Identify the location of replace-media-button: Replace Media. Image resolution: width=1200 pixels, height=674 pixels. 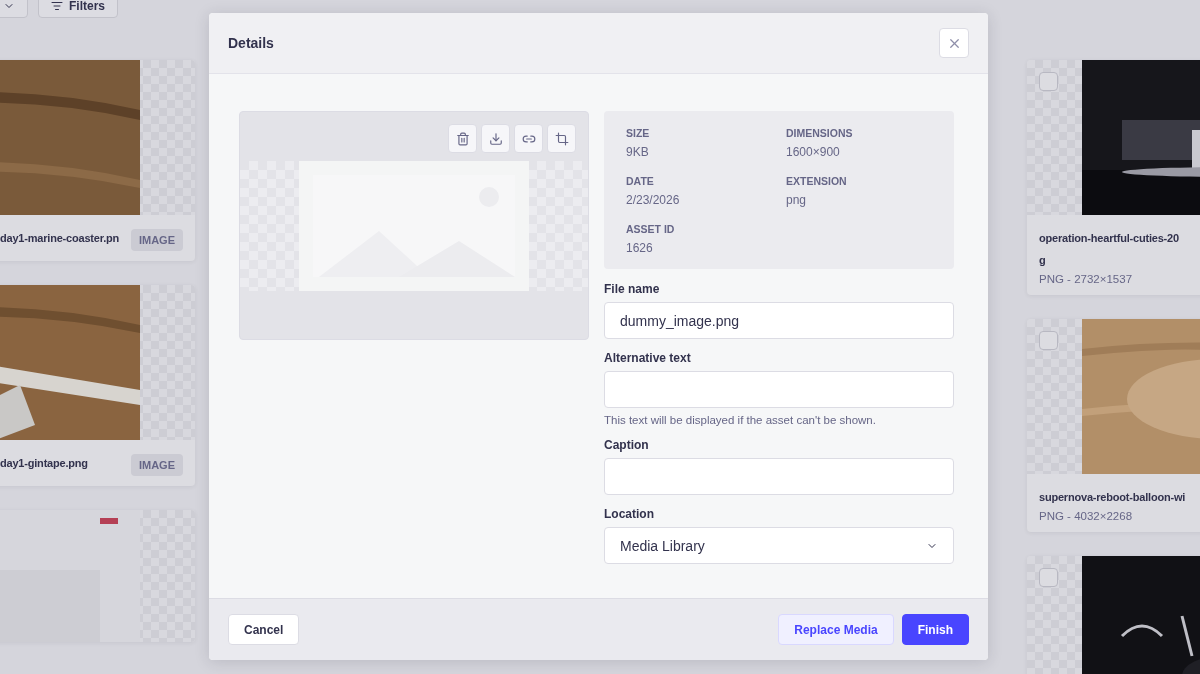
(836, 629).